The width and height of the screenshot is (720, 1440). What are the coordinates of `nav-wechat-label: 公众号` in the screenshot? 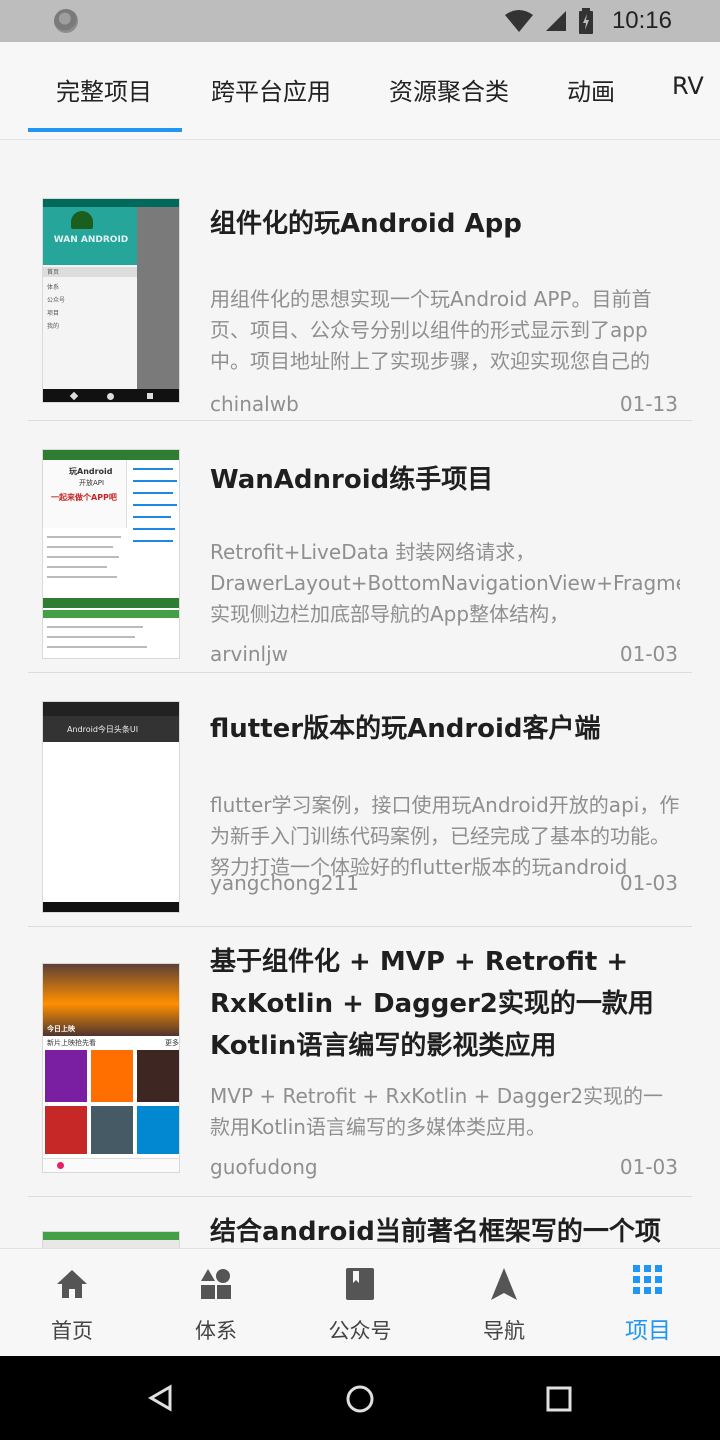 It's located at (360, 1331).